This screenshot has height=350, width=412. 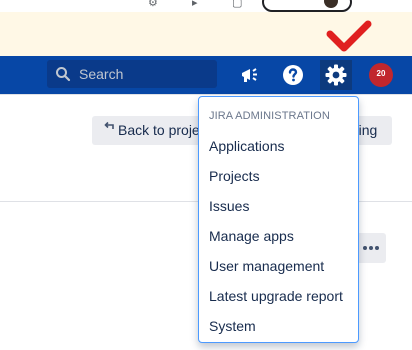 What do you see at coordinates (109, 125) in the screenshot?
I see `back-arrow-icon` at bounding box center [109, 125].